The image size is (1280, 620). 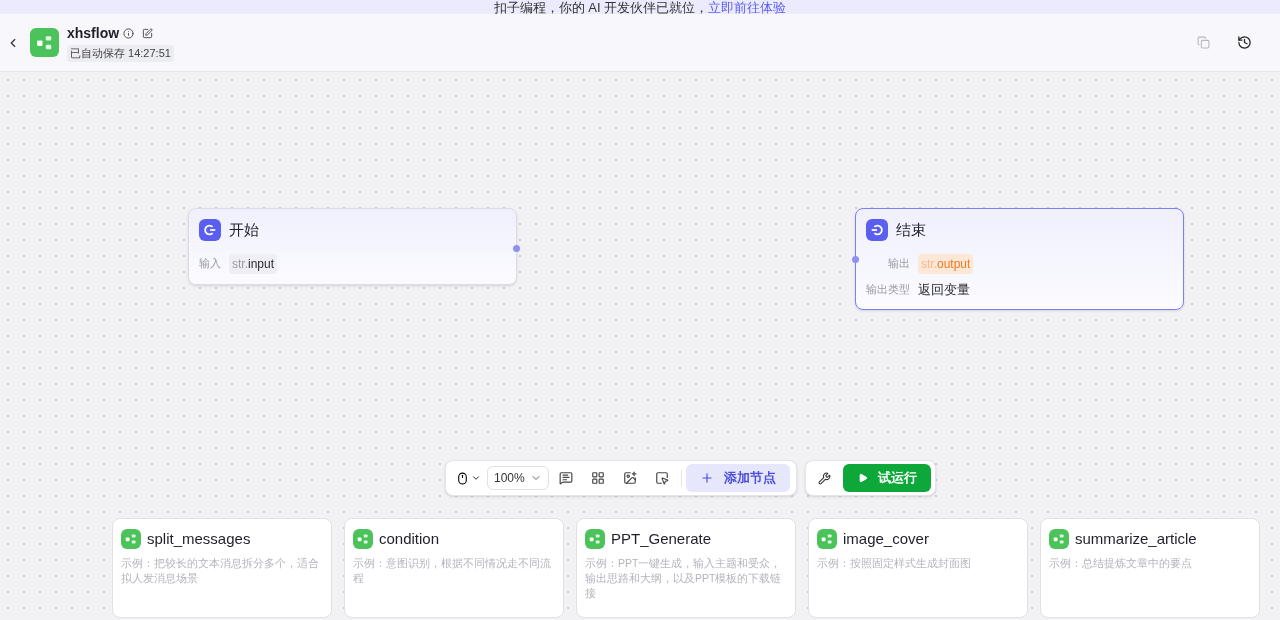 I want to click on autosave-status: 已自动保存 14:27:51, so click(x=120, y=53).